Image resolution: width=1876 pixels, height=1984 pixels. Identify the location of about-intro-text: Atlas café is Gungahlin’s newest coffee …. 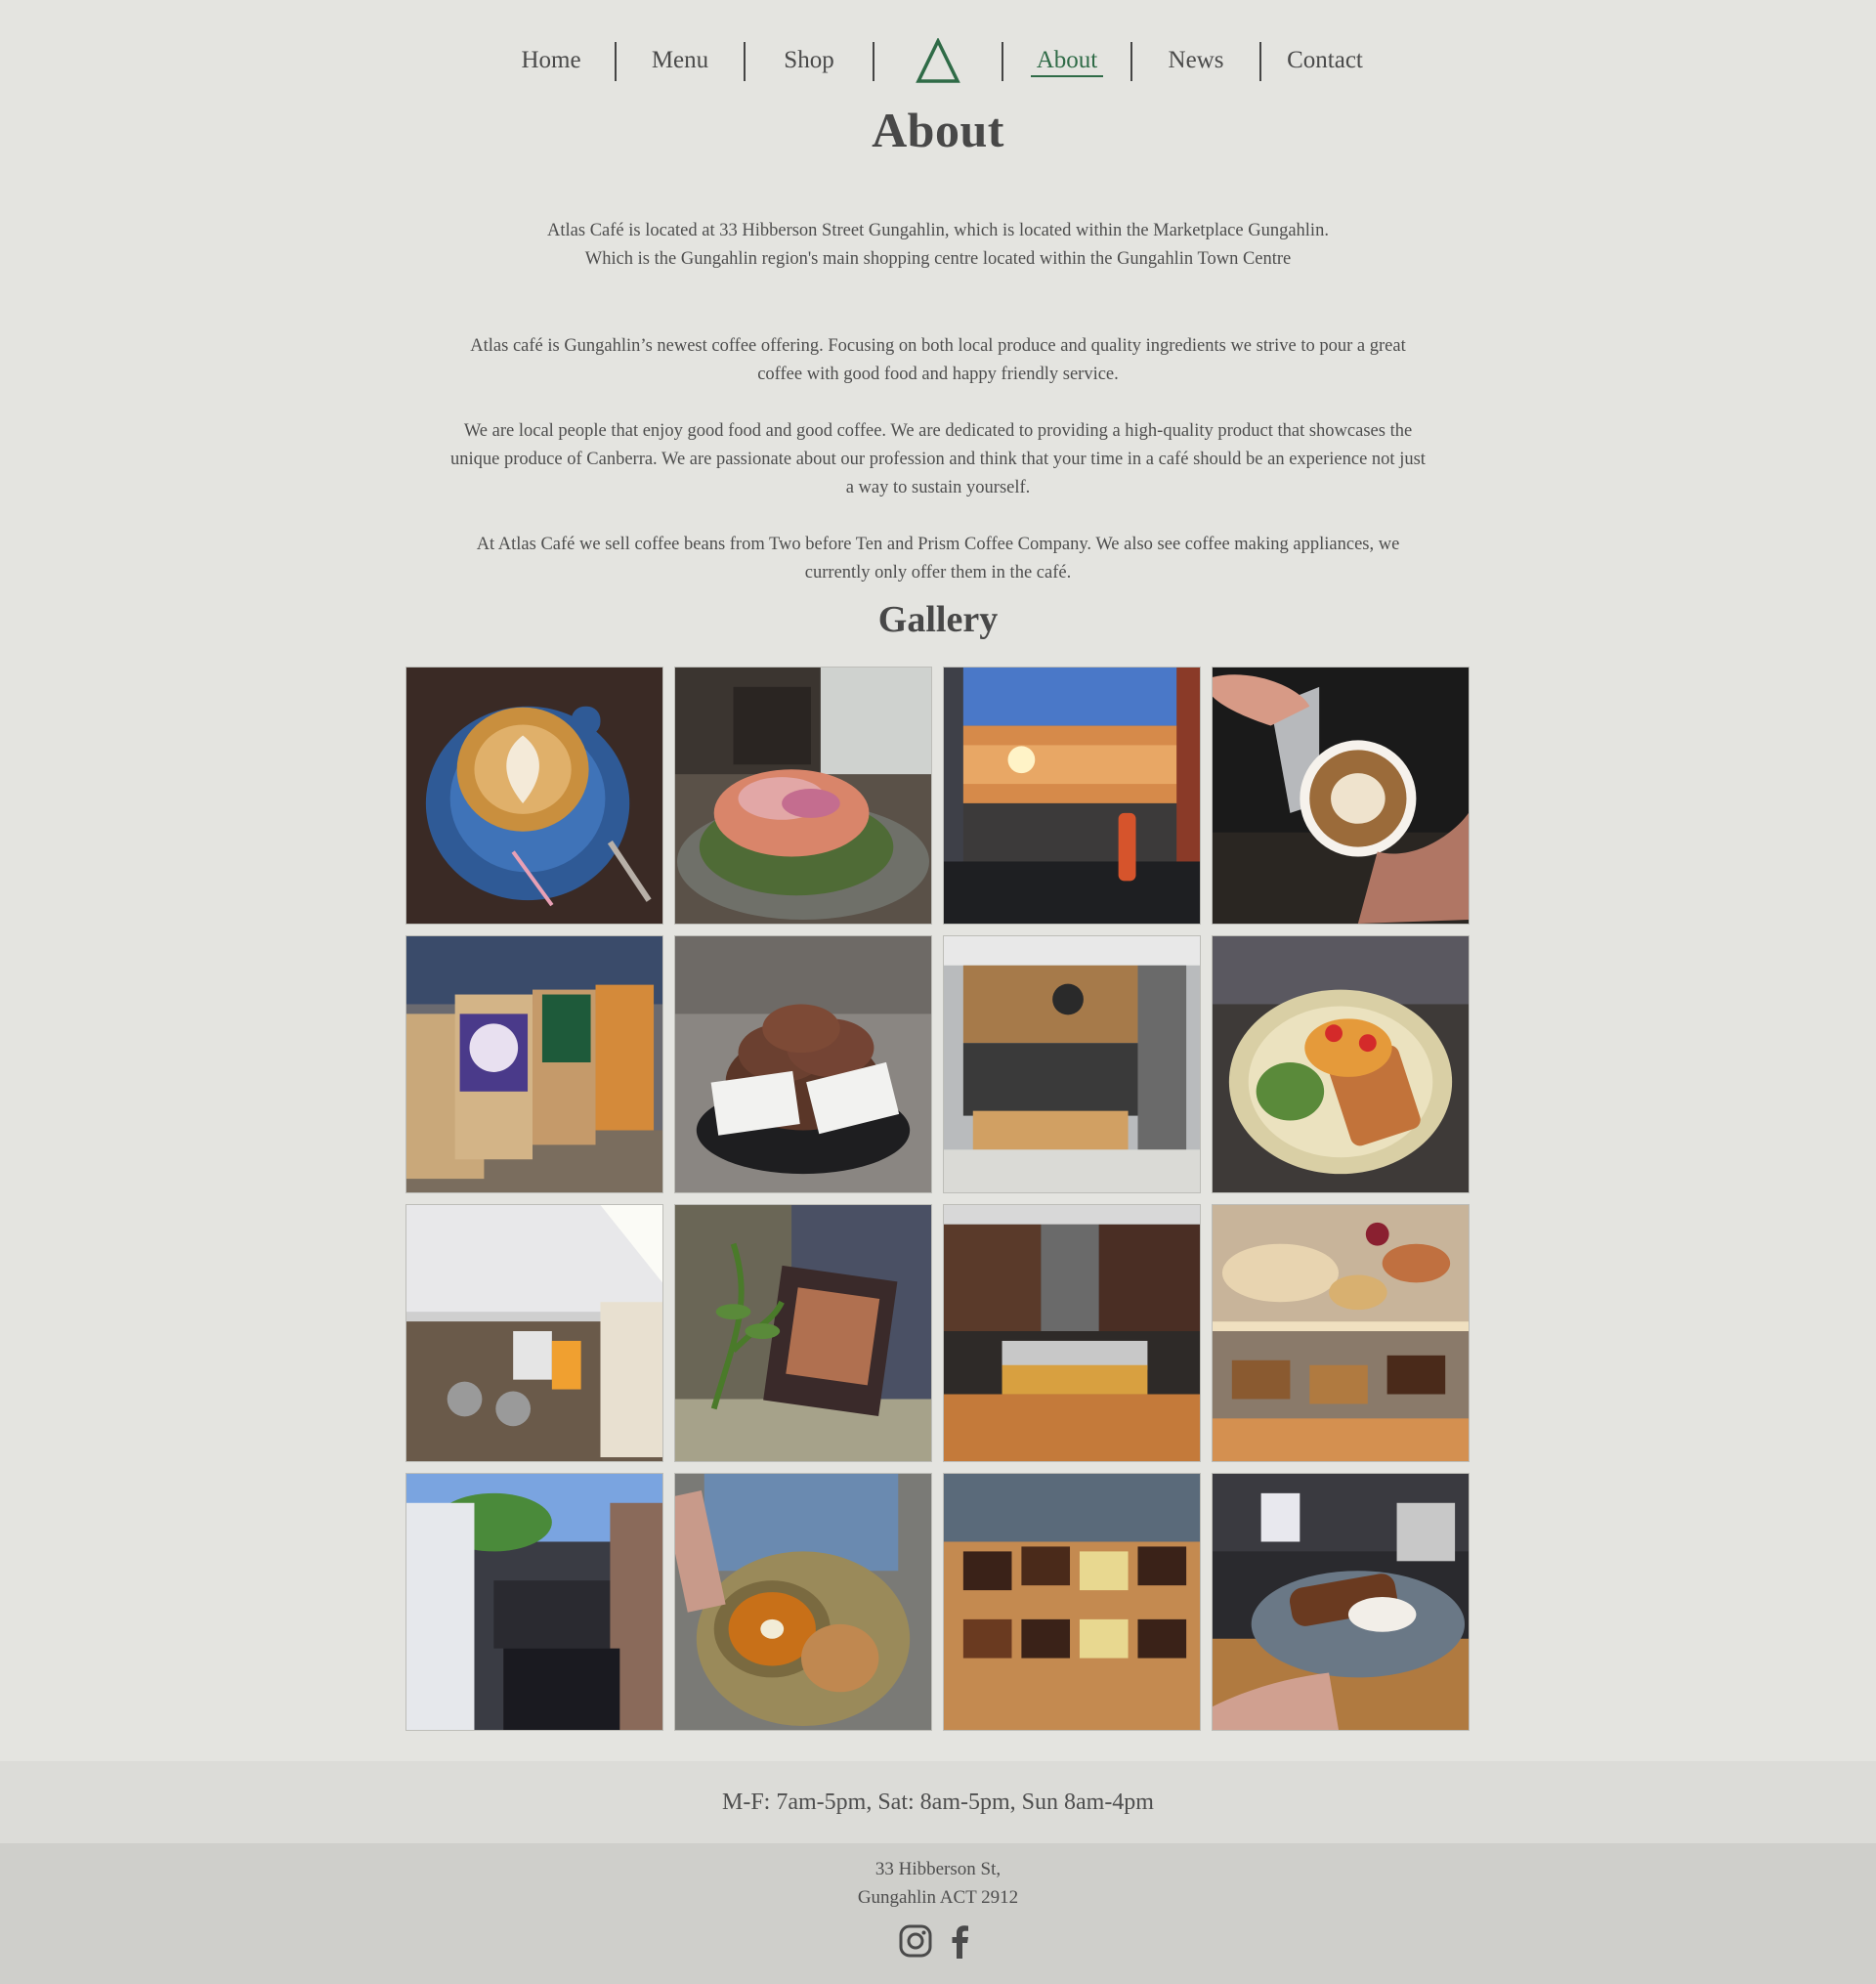
(938, 360).